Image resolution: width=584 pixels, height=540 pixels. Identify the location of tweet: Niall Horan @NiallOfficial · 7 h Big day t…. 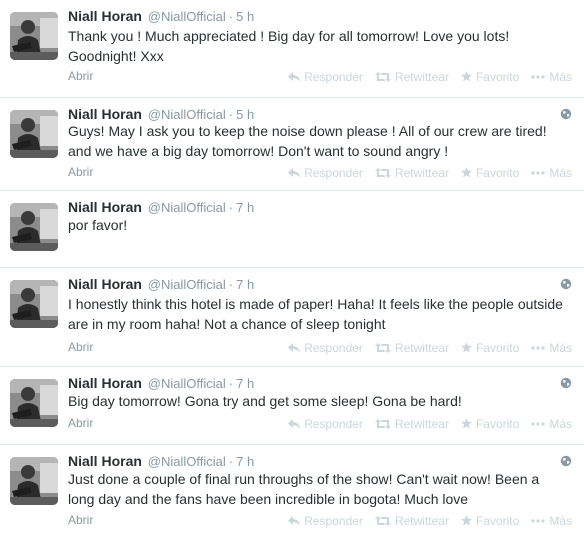
(292, 406).